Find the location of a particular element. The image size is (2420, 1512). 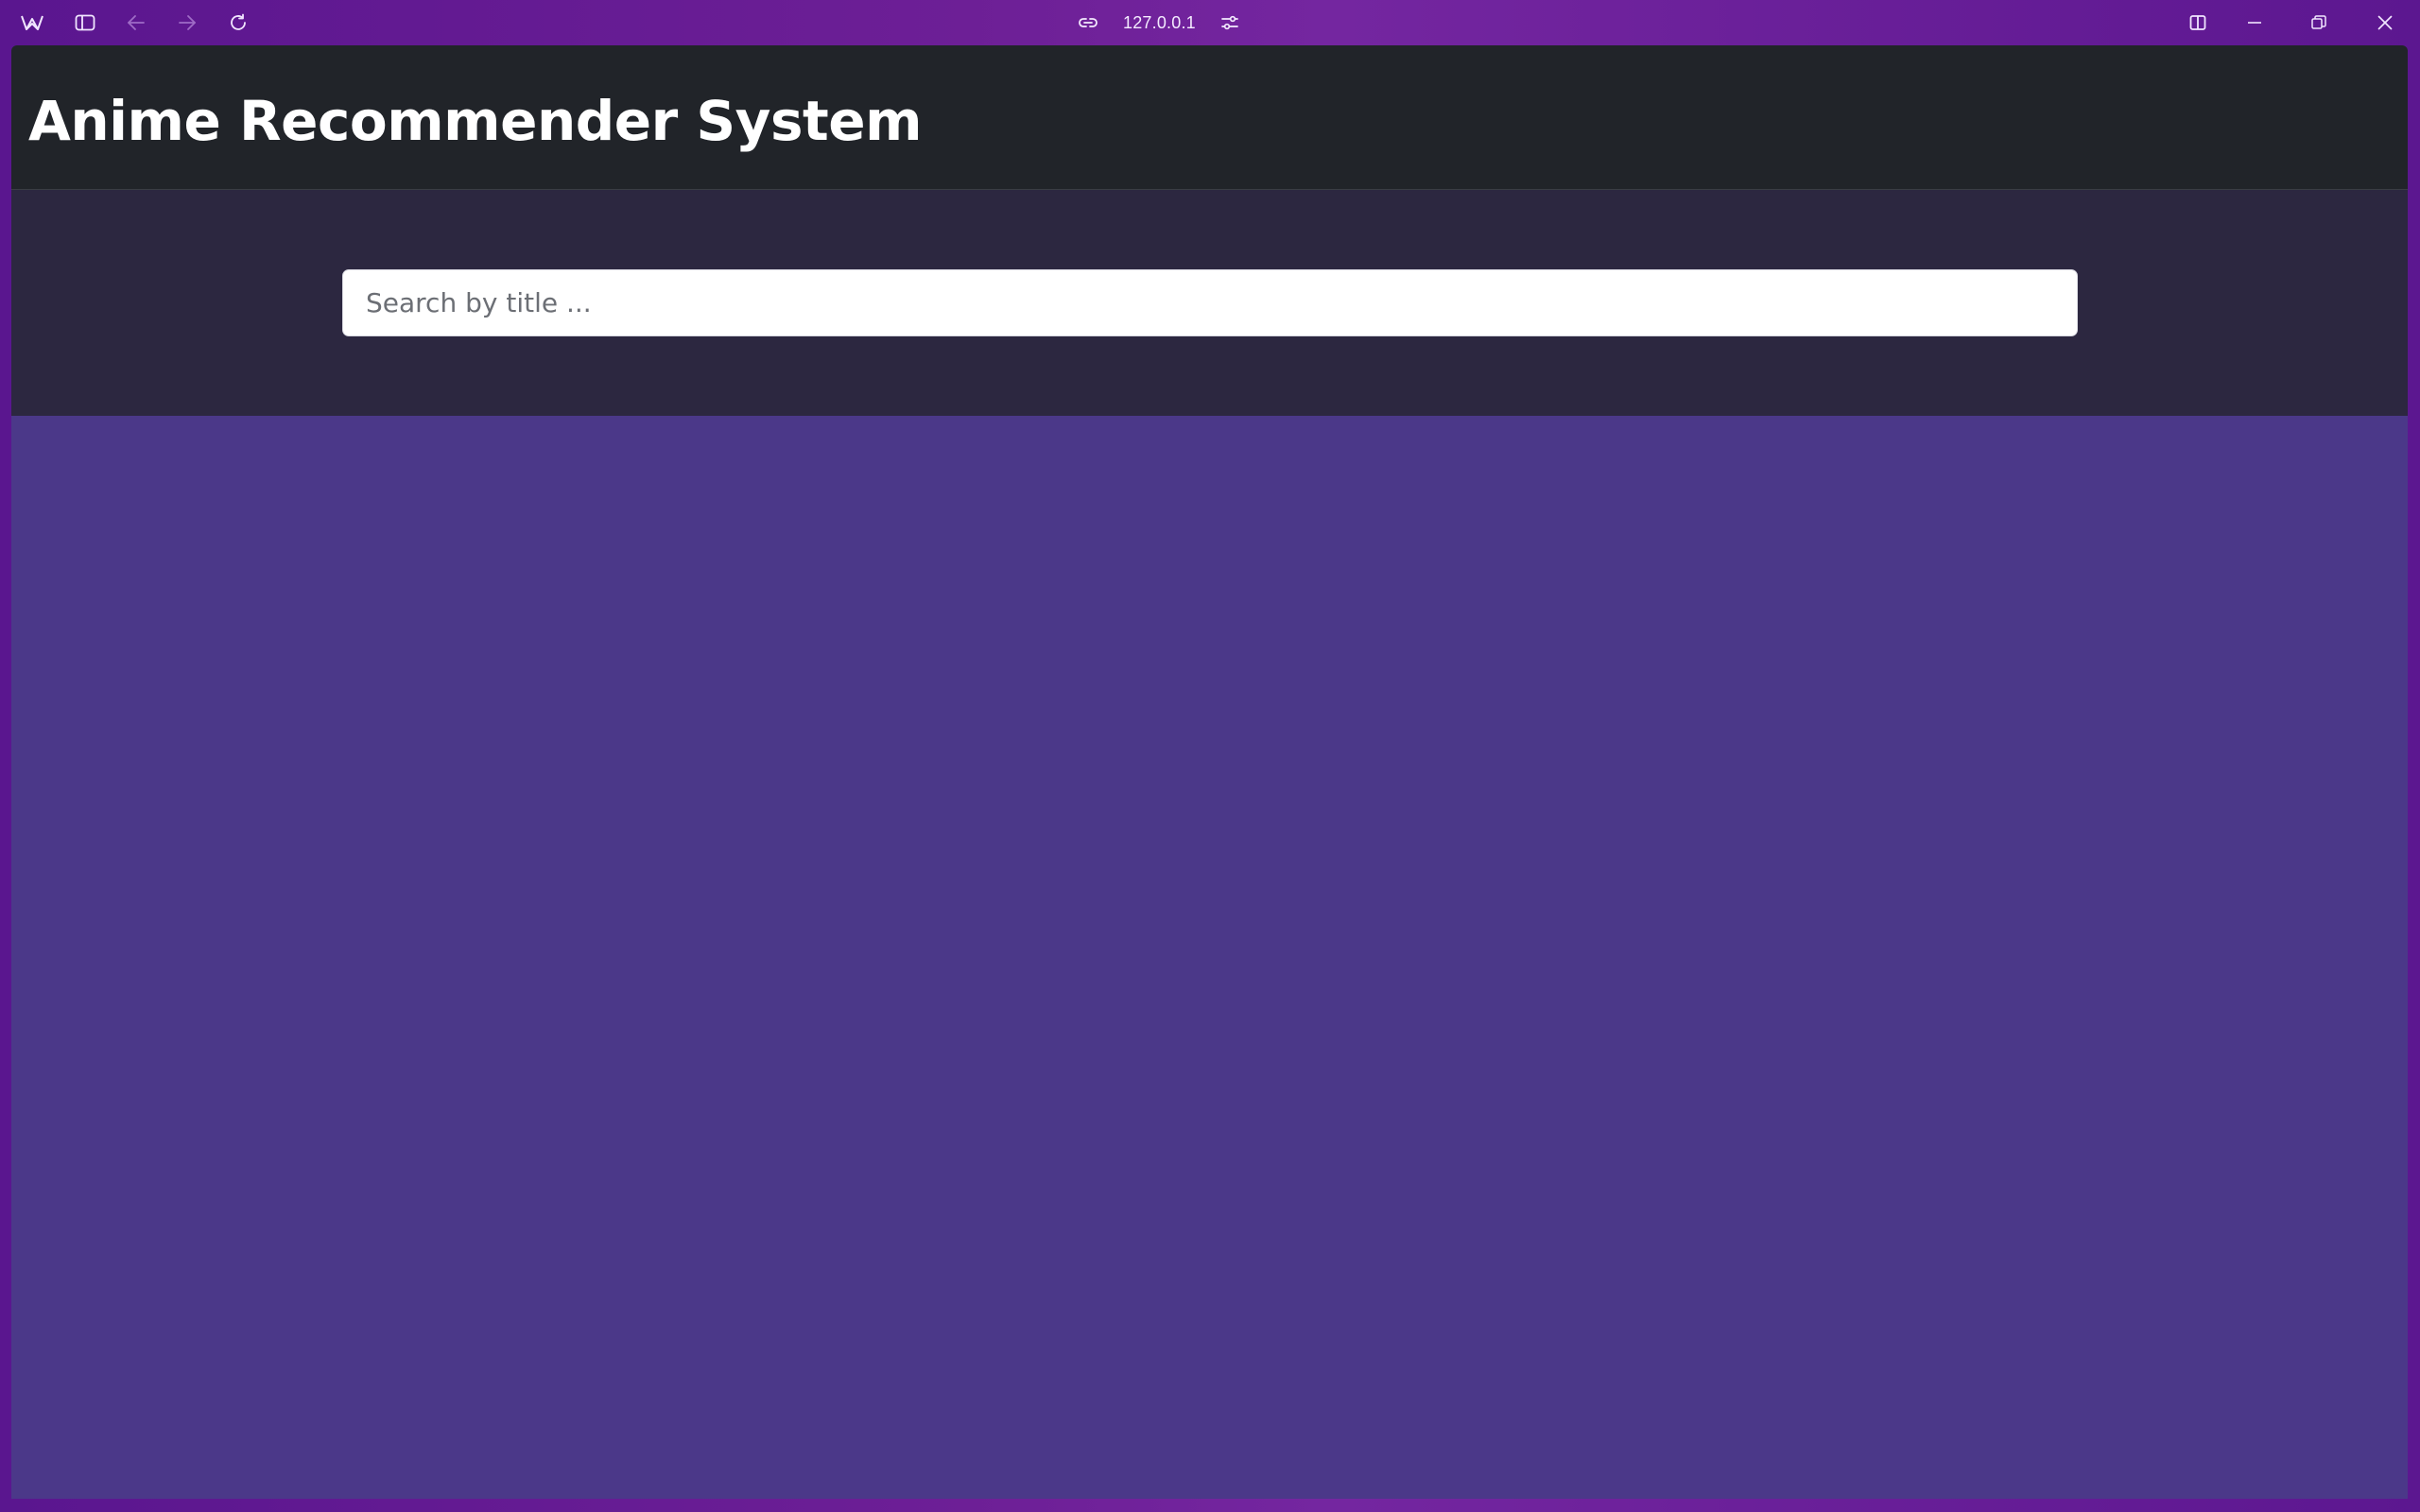

browser-title-bar: 127.0.0.1 is located at coordinates (1210, 22).